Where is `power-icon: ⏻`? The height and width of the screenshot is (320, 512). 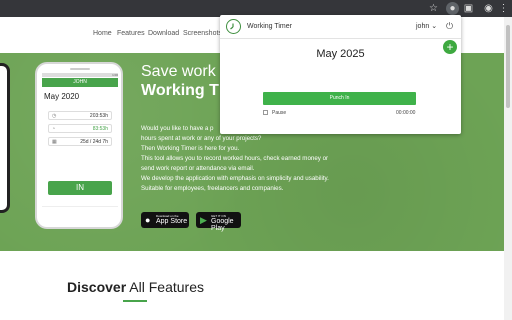
power-icon: ⏻ is located at coordinates (449, 26).